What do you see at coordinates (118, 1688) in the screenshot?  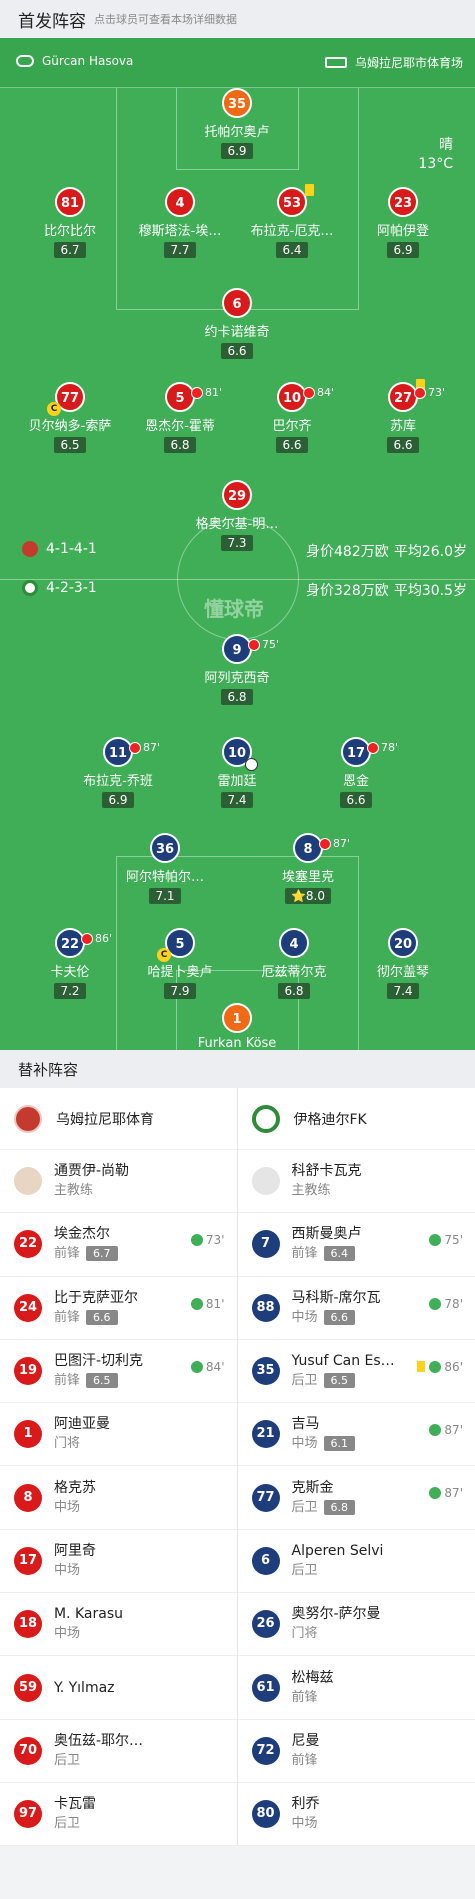 I see `sub-player-row: 59 Y. Yılmaz` at bounding box center [118, 1688].